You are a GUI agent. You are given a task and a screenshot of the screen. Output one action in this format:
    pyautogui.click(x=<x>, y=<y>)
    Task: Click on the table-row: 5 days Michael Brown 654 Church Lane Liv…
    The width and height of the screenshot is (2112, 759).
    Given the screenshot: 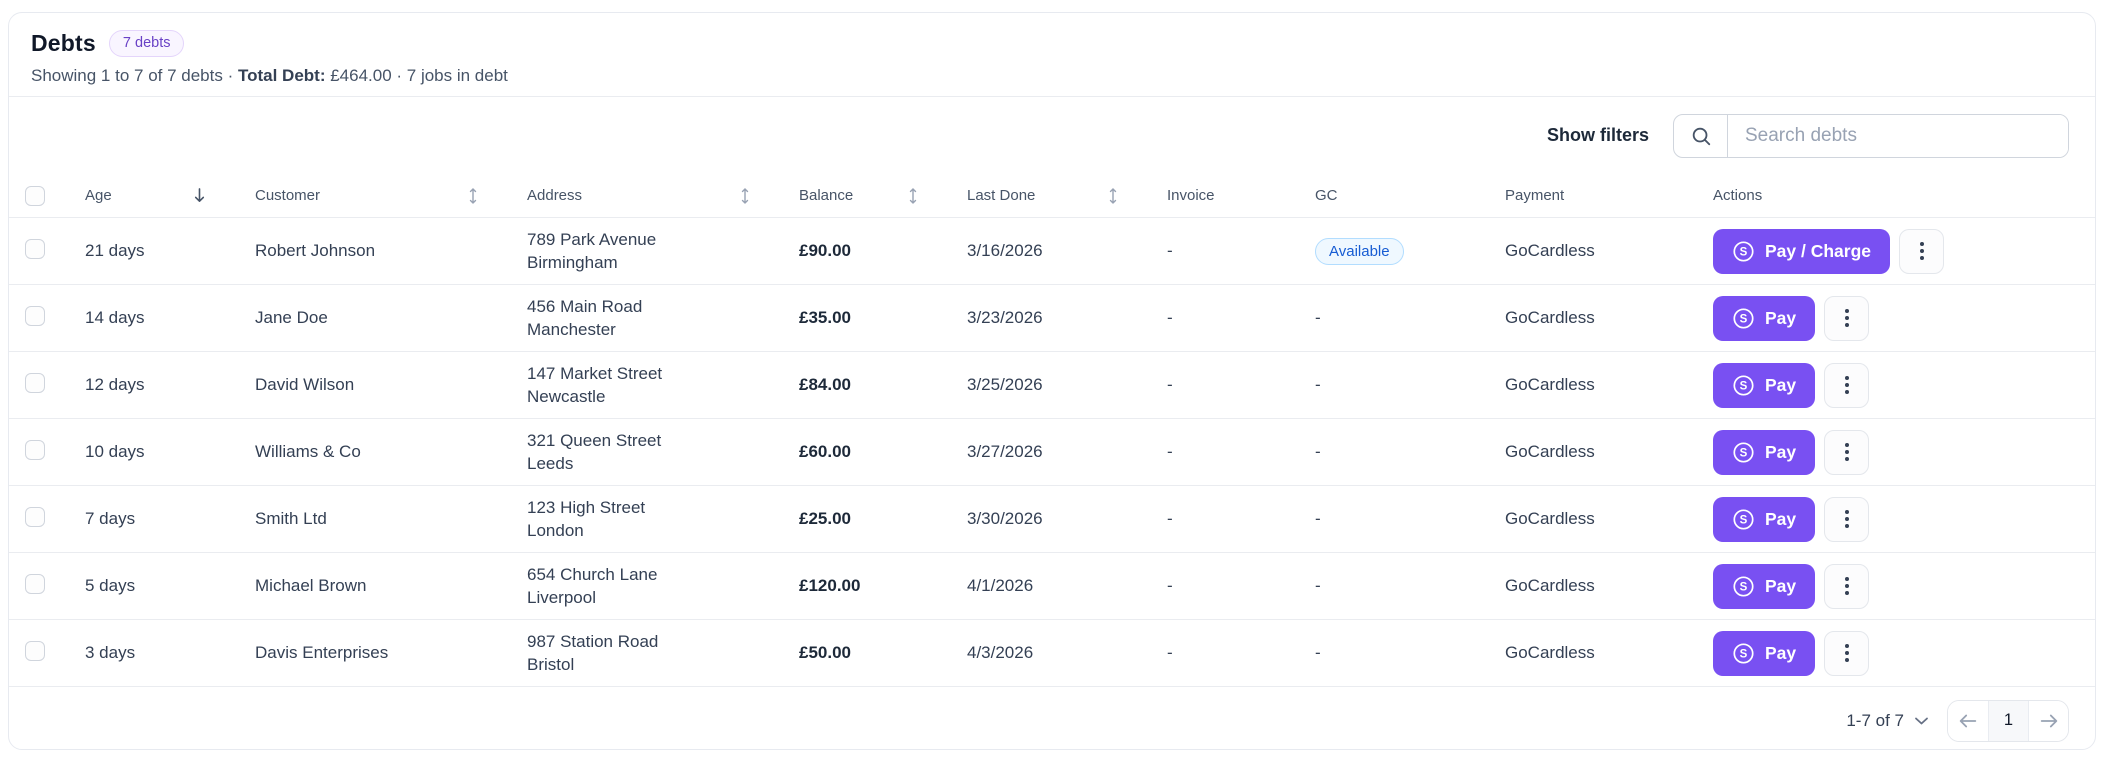 What is the action you would take?
    pyautogui.click(x=1052, y=586)
    